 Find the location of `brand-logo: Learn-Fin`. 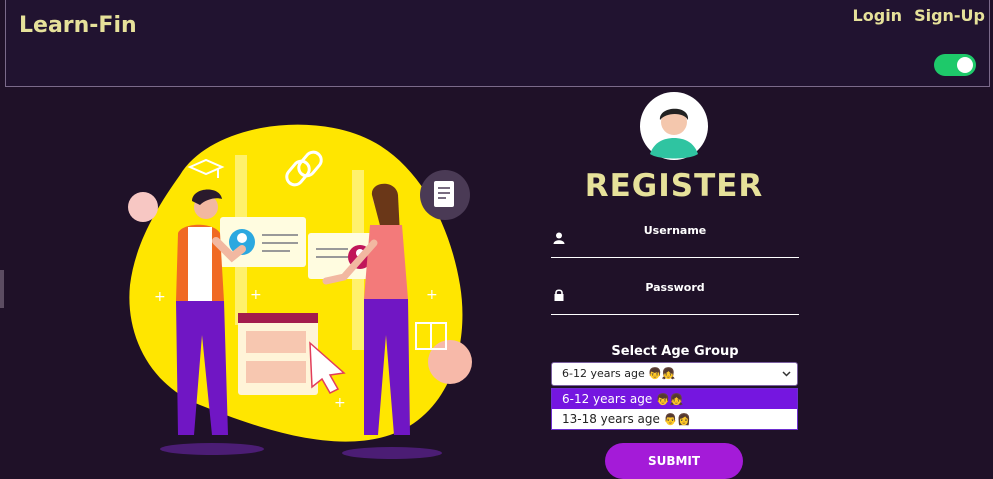

brand-logo: Learn-Fin is located at coordinates (78, 25).